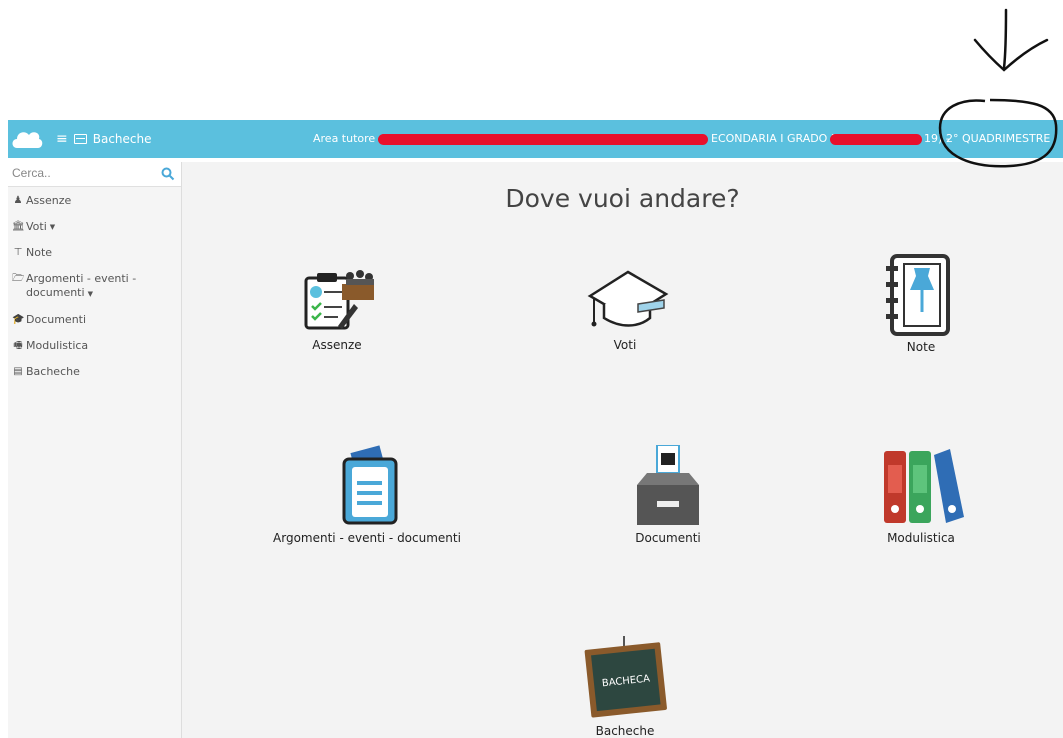 The image size is (1063, 738). Describe the element at coordinates (625, 731) in the screenshot. I see `tile-label: Bacheche` at that location.